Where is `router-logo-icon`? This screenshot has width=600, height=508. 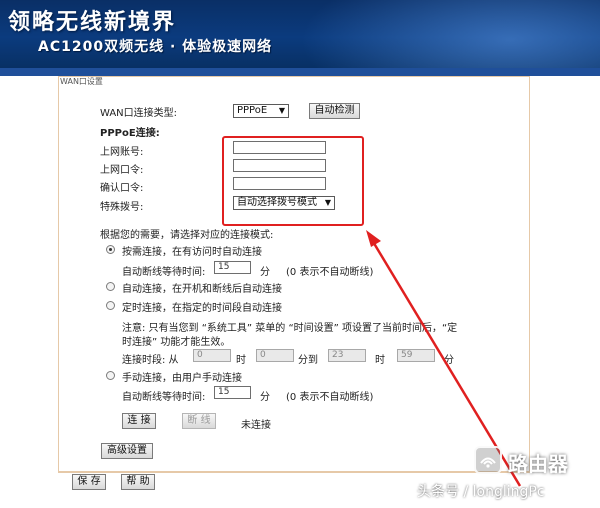 router-logo-icon is located at coordinates (488, 460).